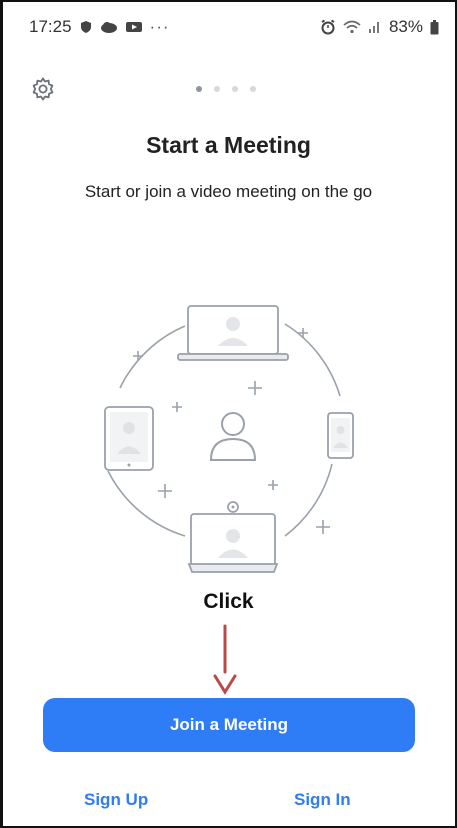 This screenshot has width=457, height=828. Describe the element at coordinates (379, 27) in the screenshot. I see `status-right: 83%` at that location.